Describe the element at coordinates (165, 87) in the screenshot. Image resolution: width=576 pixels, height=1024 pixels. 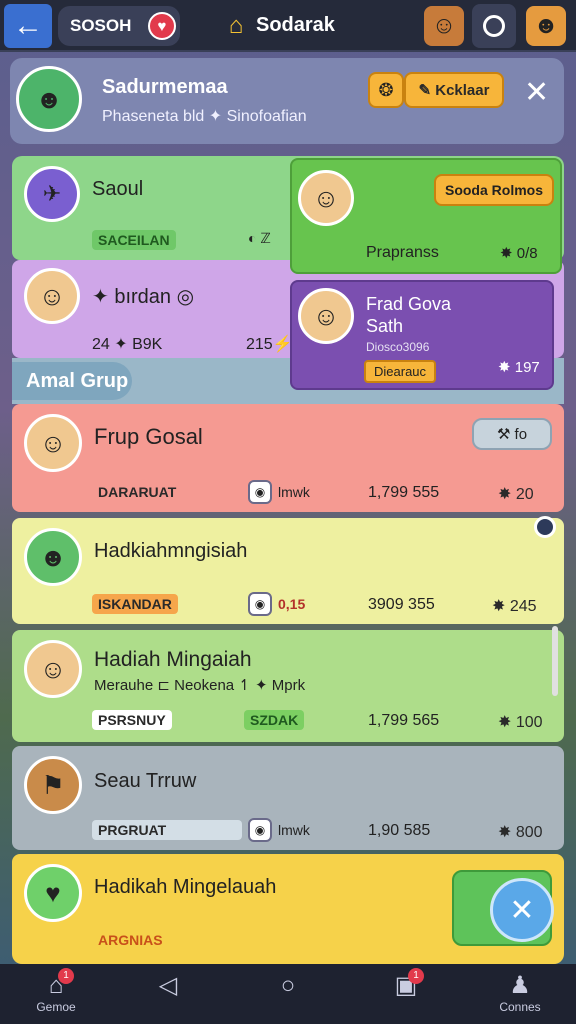
I see `profile-name: Sadurmemaa` at that location.